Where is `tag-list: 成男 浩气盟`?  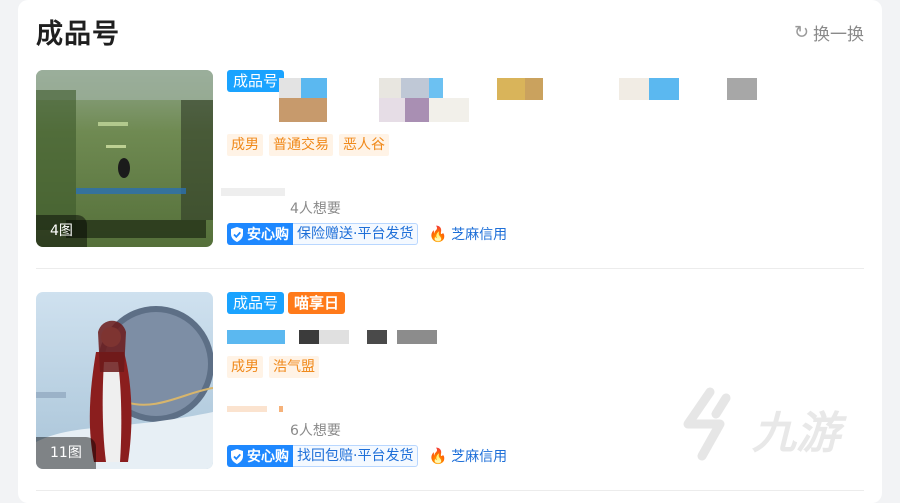 tag-list: 成男 浩气盟 is located at coordinates (273, 367).